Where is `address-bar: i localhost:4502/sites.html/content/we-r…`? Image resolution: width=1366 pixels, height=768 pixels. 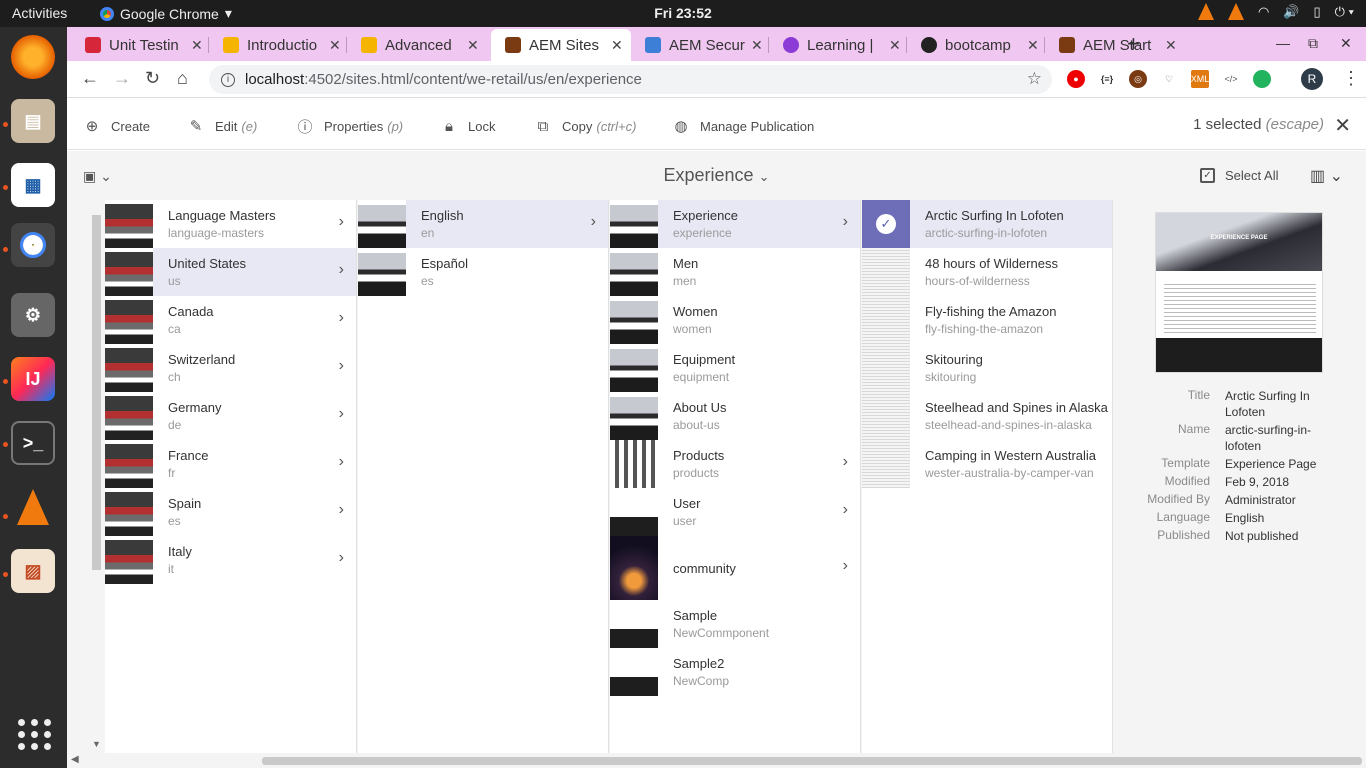
address-bar: i localhost:4502/sites.html/content/we-r… is located at coordinates (630, 79).